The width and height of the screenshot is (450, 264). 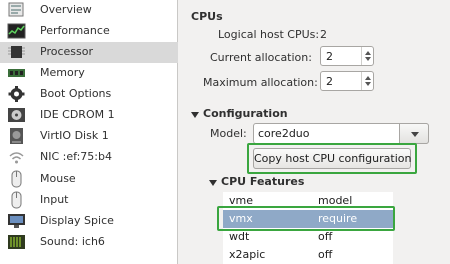 I want to click on sidebar-item-nic: NIC :ef:75:b4, so click(x=89, y=157).